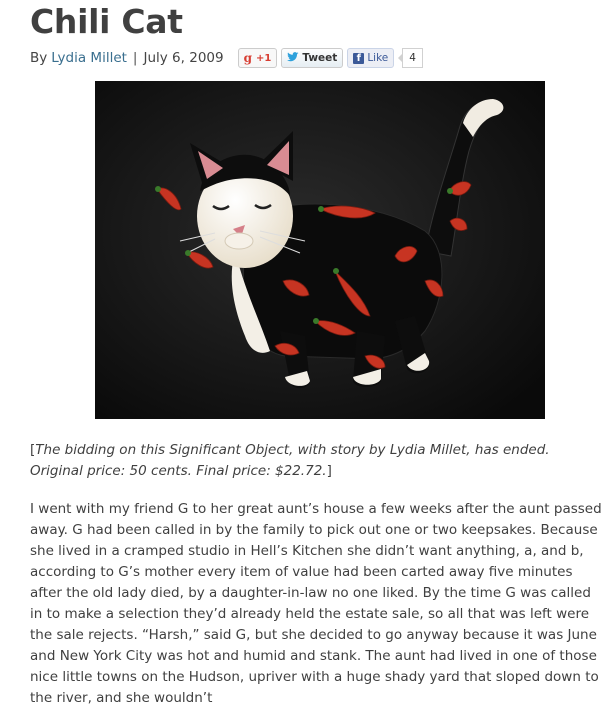 The height and width of the screenshot is (709, 613). What do you see at coordinates (89, 58) in the screenshot?
I see `author-link: Lydia Millet` at bounding box center [89, 58].